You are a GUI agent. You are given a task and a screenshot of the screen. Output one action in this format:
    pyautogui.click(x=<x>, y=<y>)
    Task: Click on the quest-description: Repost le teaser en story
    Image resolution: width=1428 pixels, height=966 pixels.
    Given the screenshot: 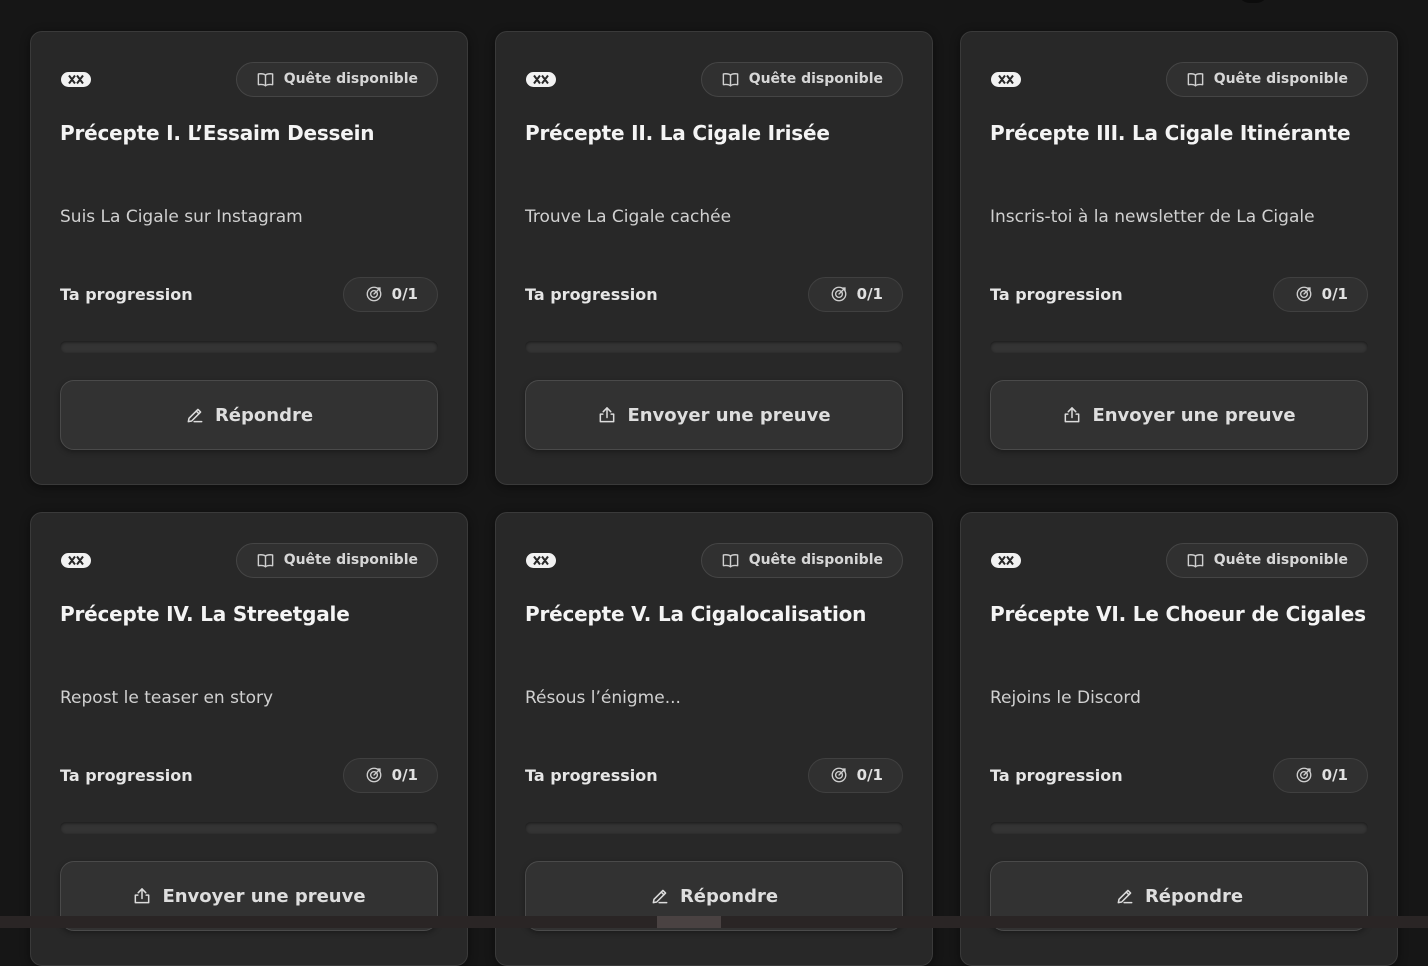 What is the action you would take?
    pyautogui.click(x=167, y=698)
    